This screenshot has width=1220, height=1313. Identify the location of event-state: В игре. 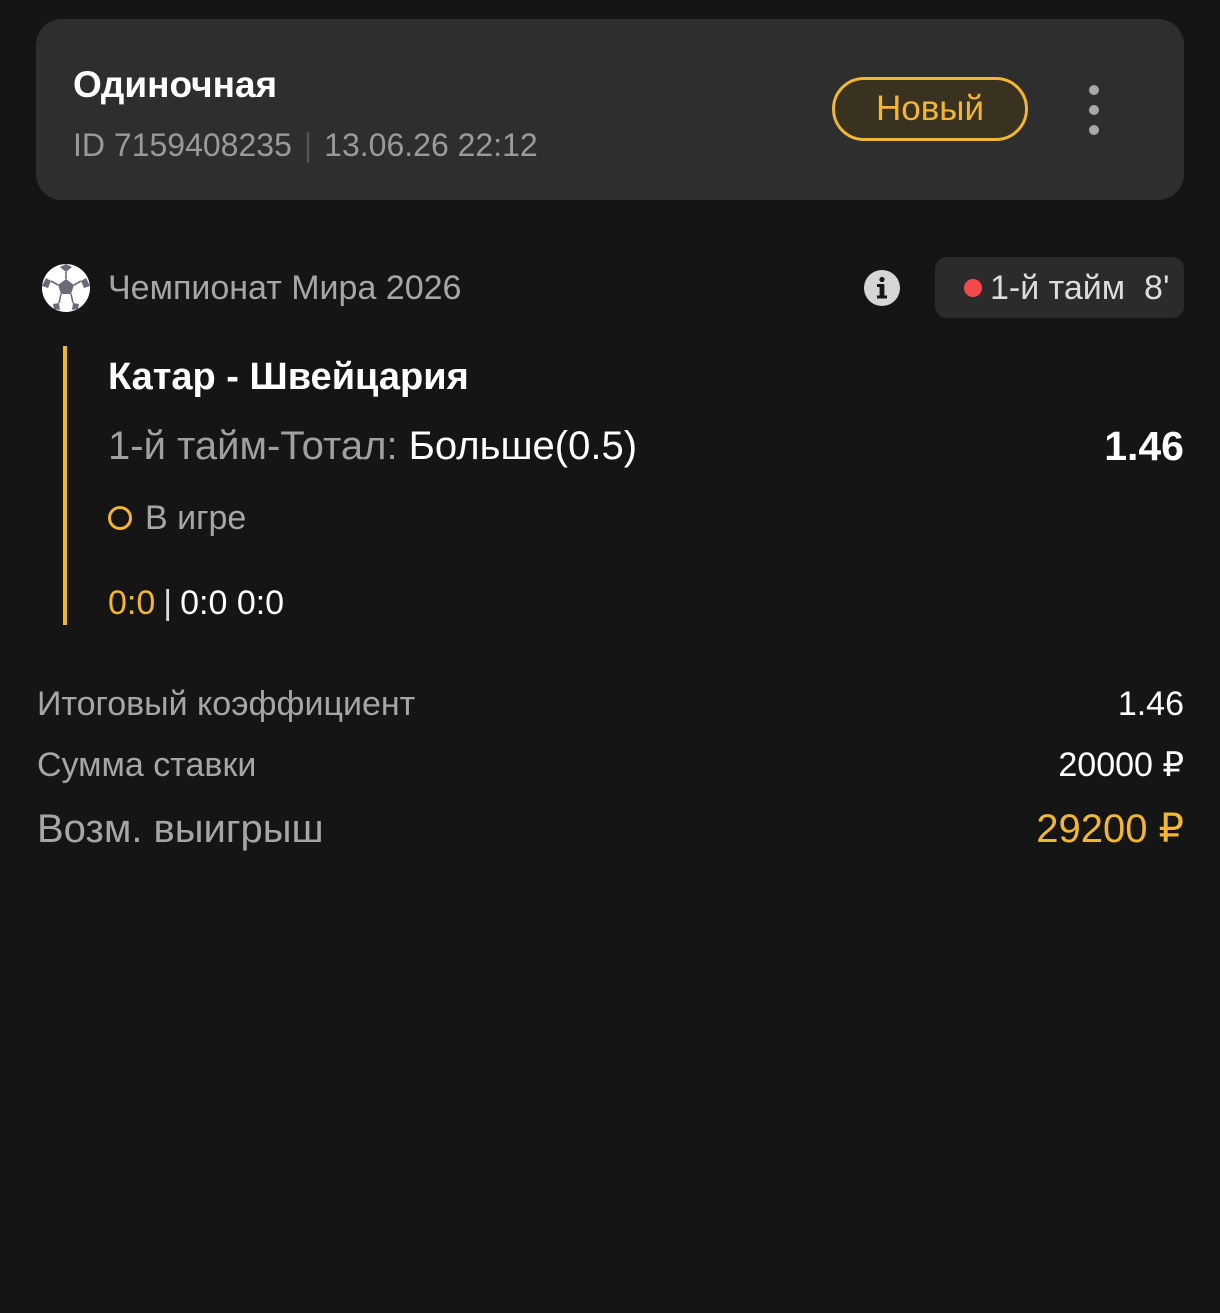
(177, 518).